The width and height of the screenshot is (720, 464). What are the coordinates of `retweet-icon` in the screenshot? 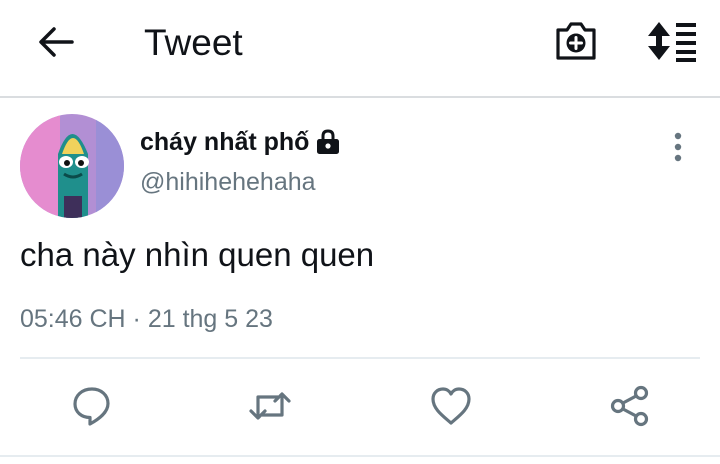 It's located at (270, 406).